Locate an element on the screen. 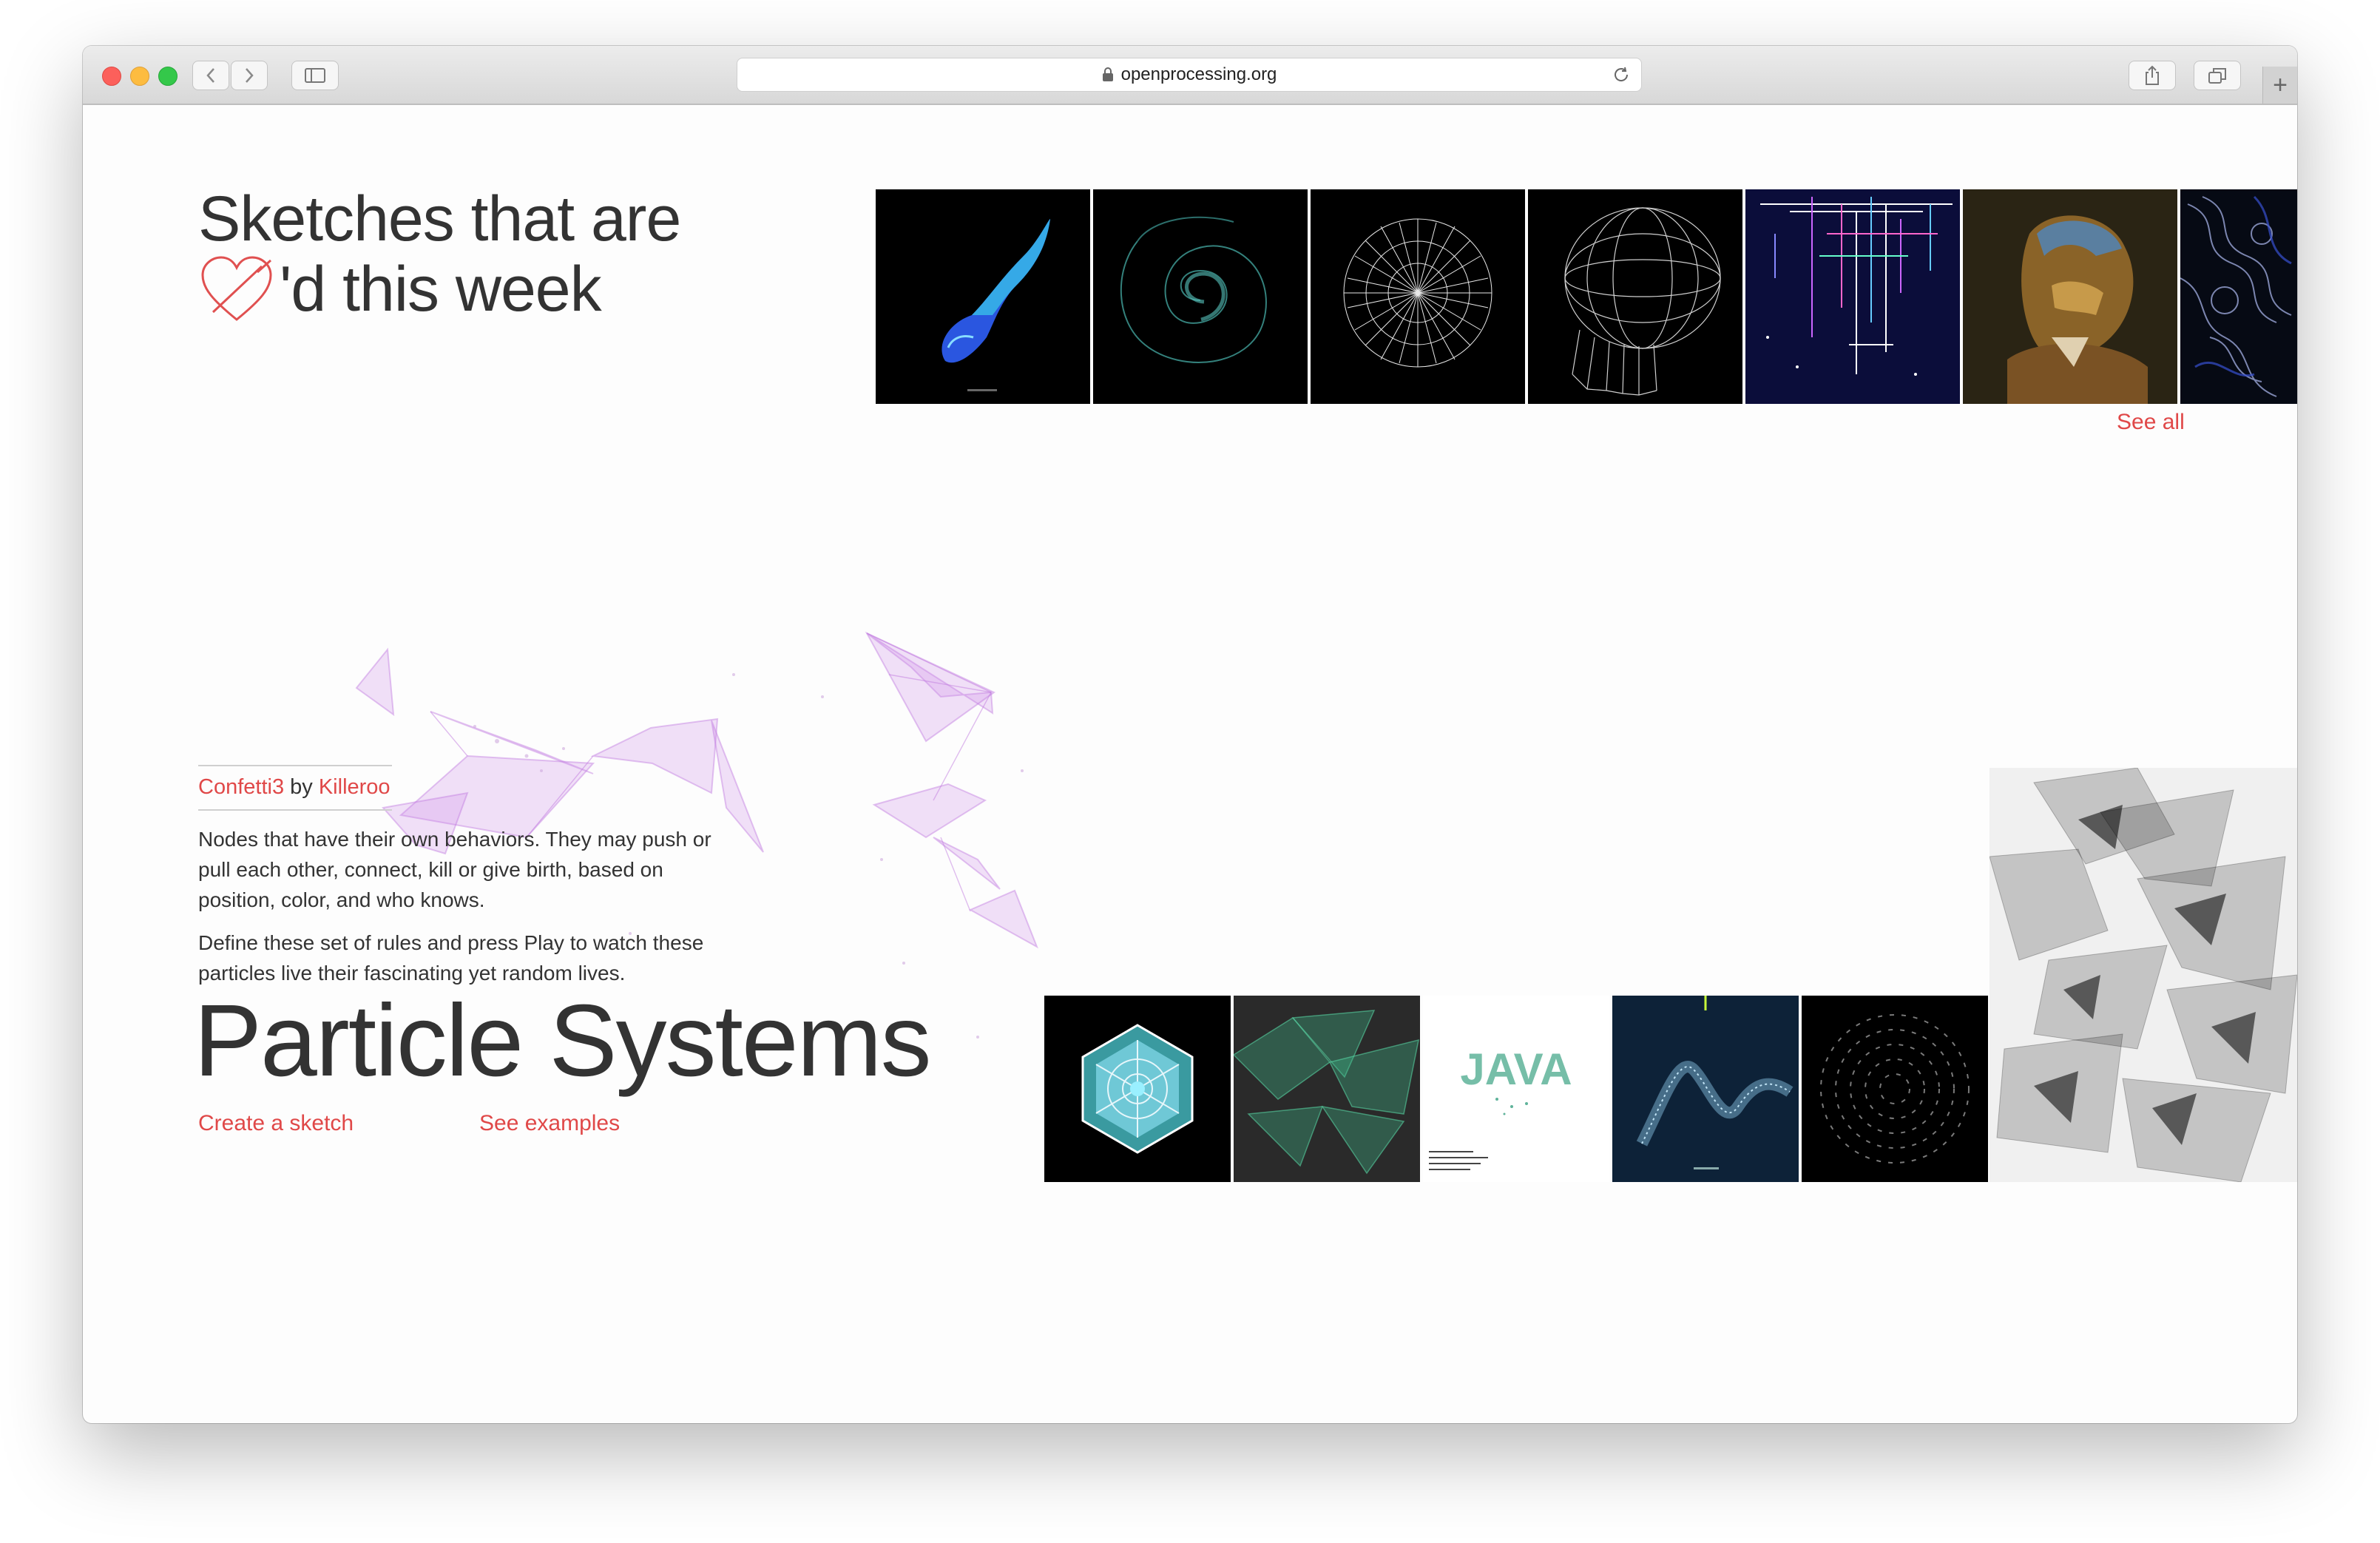 This screenshot has width=2380, height=1543. url-text: openprocessing.org is located at coordinates (1198, 74).